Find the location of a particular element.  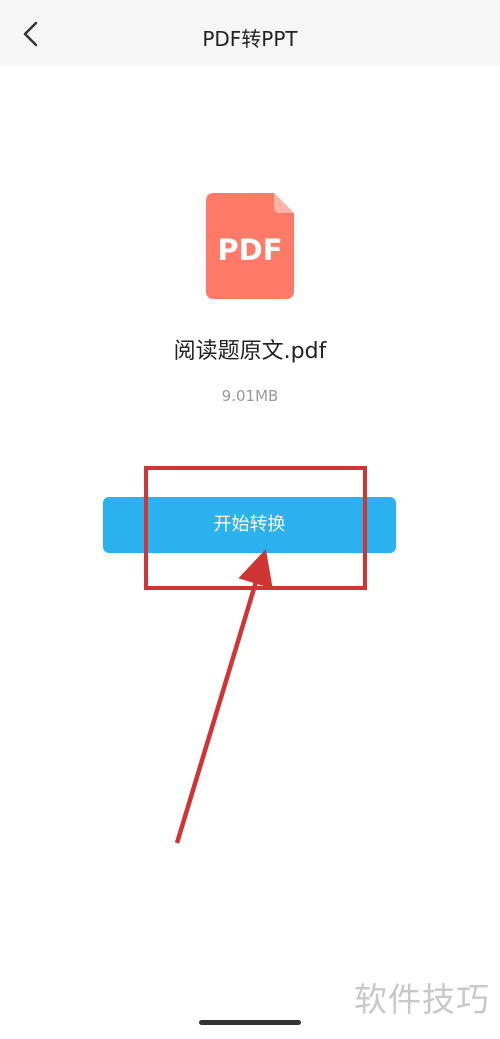

file-corner-fold is located at coordinates (284, 203).